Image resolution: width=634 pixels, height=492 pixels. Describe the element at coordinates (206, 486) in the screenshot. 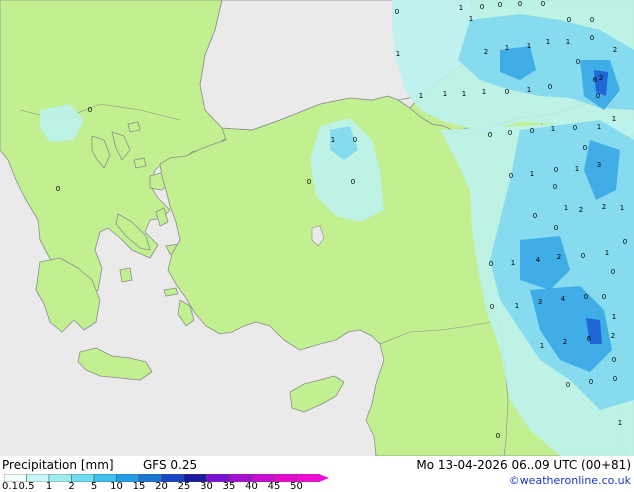

I see `legend-tick: 30` at that location.